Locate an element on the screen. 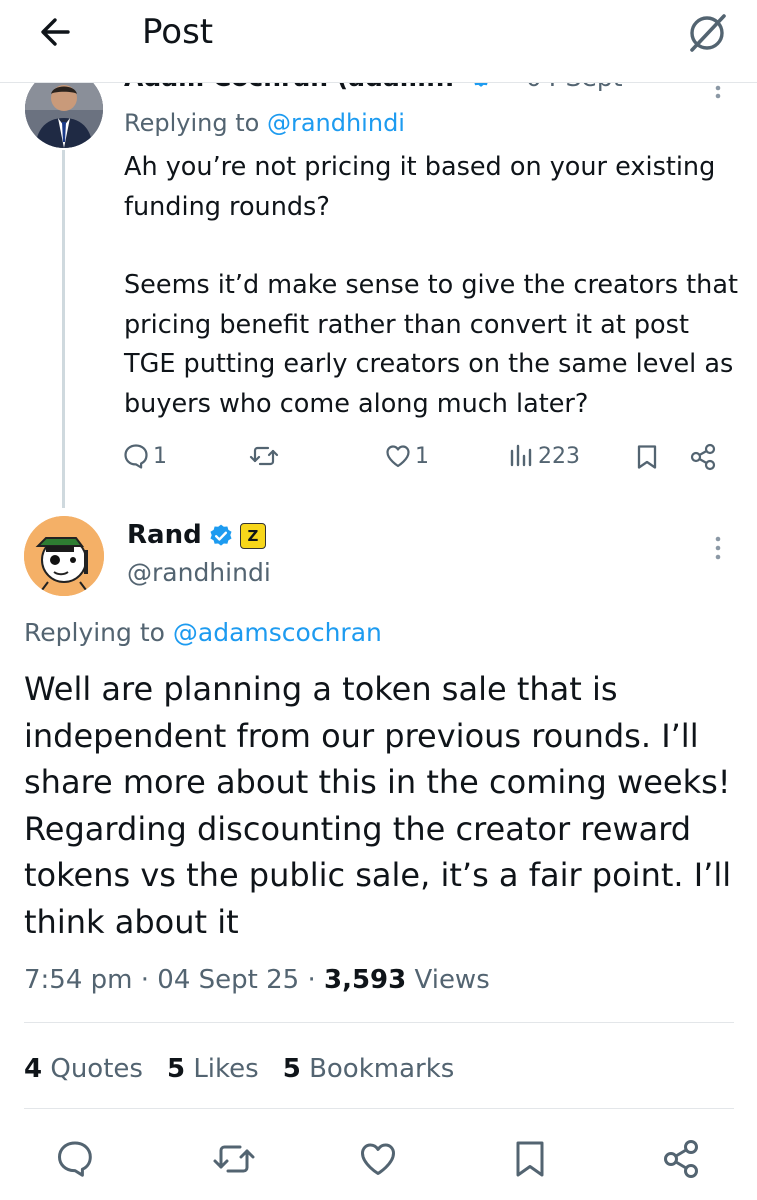  tweet-time: 7:54 pm is located at coordinates (78, 980).